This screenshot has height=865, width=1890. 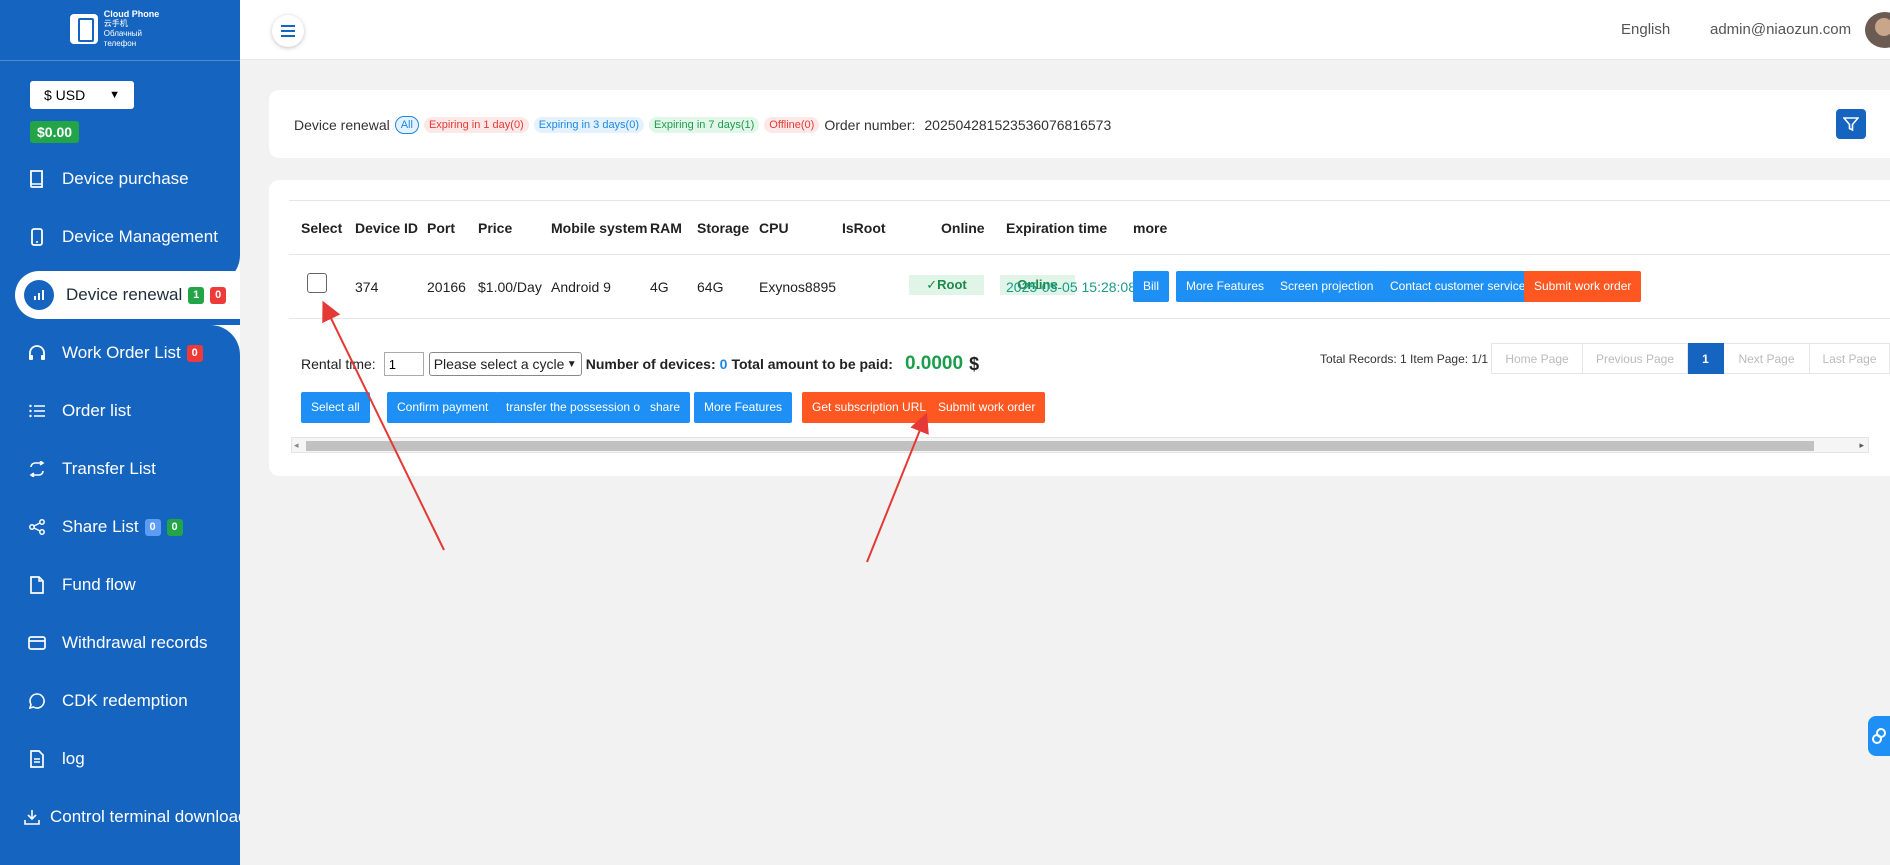 I want to click on currency-symbol: $, so click(x=974, y=363).